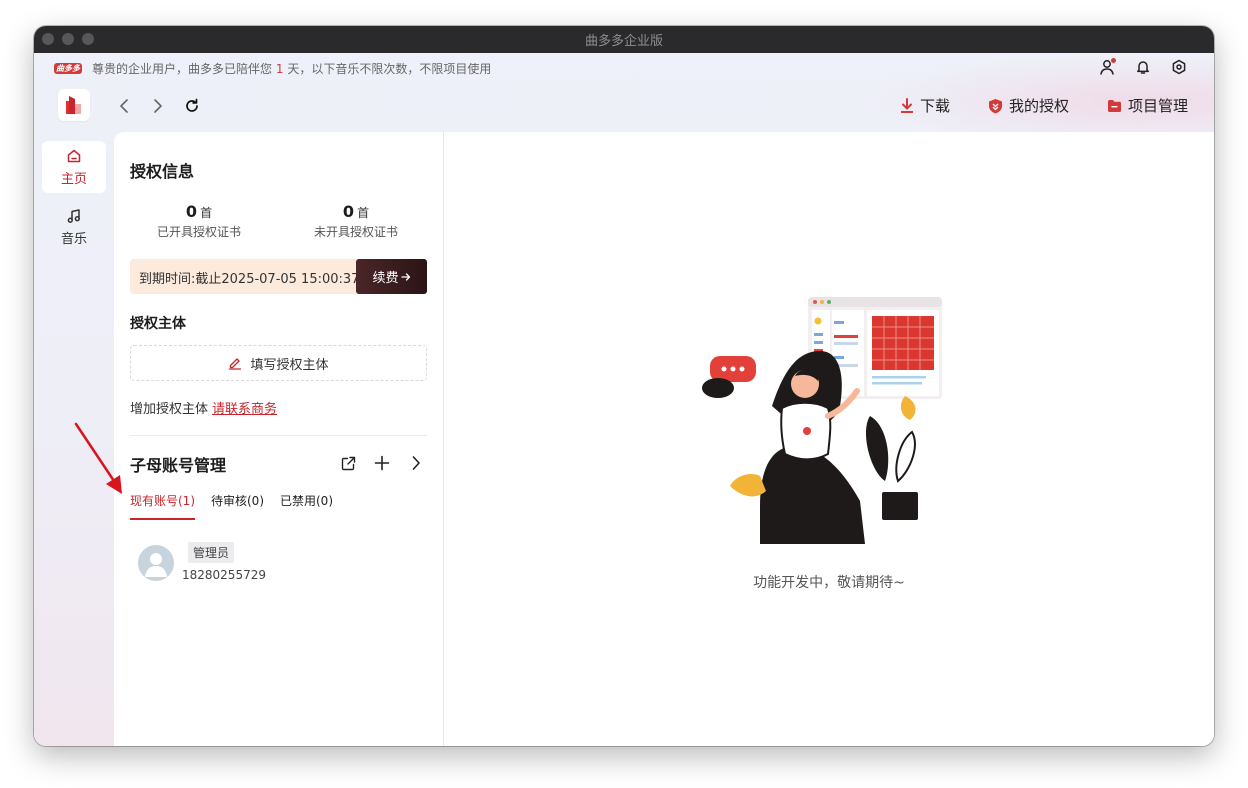 The height and width of the screenshot is (788, 1248). I want to click on notice-suffix: 天，以下音乐不限次数，不限项目使用, so click(389, 68).